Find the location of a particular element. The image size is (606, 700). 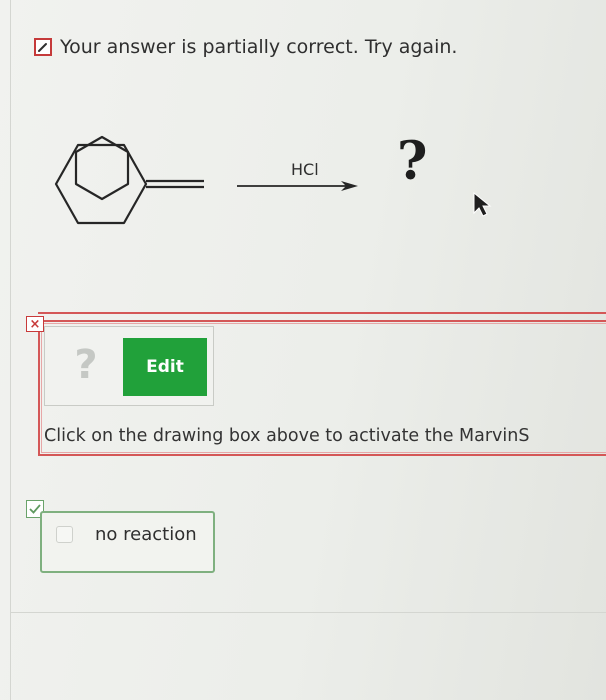

edit-button: Edit is located at coordinates (165, 367).